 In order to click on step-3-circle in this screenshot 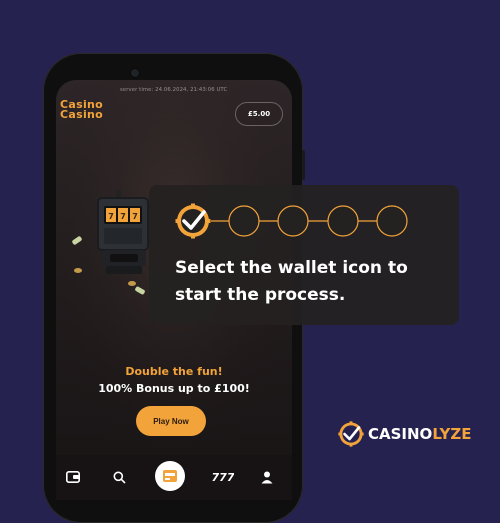, I will do `click(293, 221)`.